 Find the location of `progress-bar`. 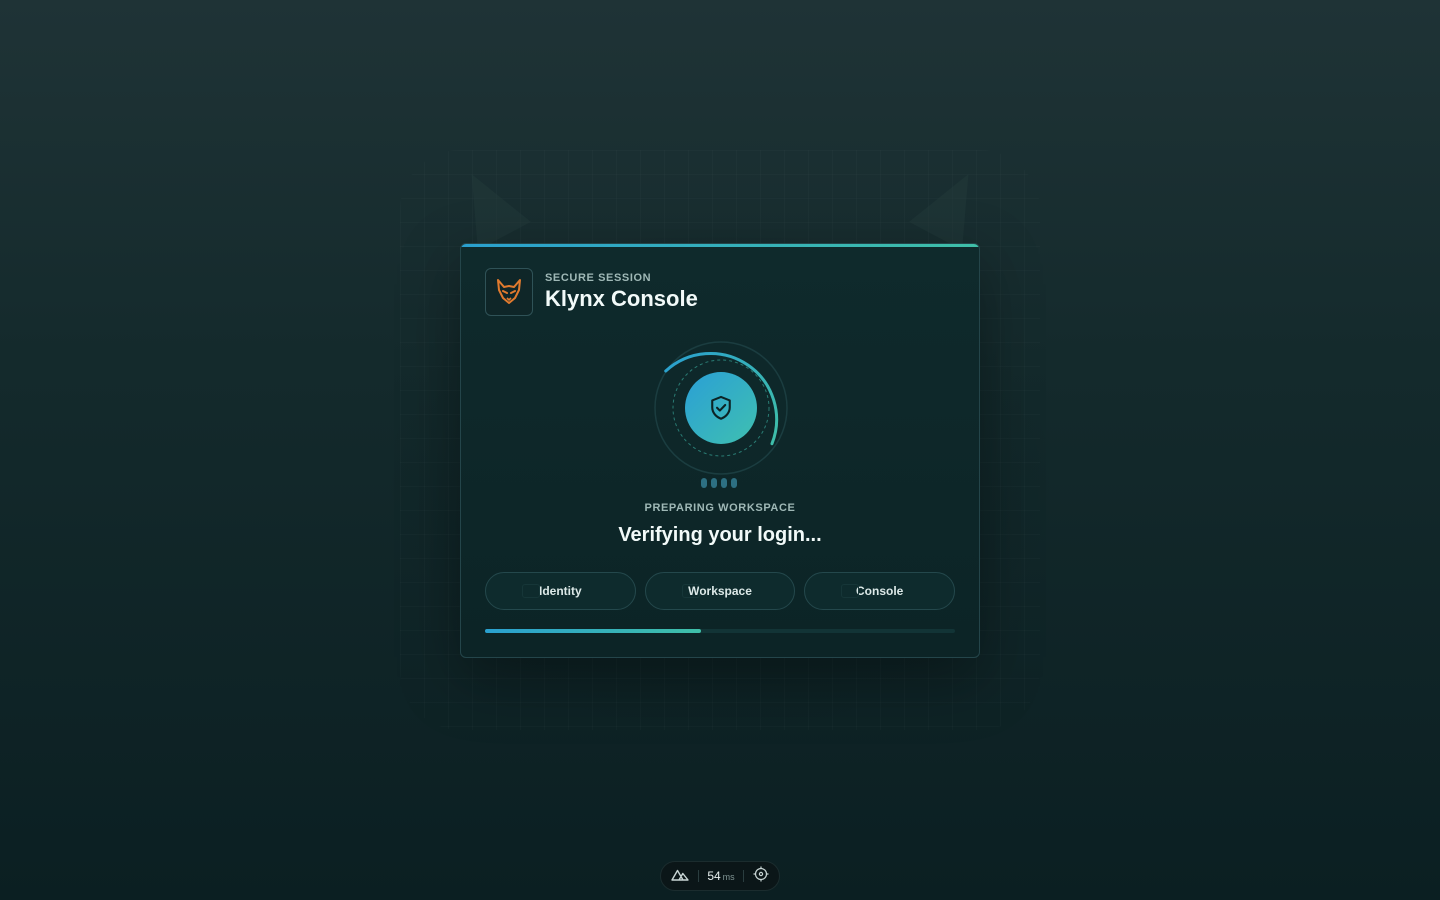

progress-bar is located at coordinates (720, 631).